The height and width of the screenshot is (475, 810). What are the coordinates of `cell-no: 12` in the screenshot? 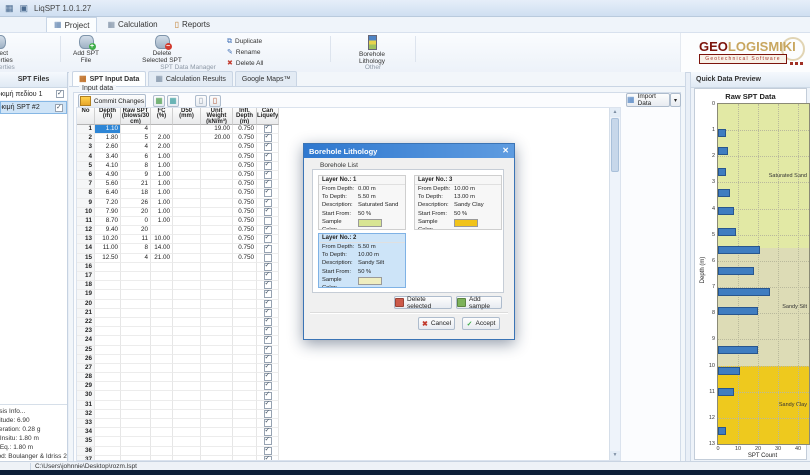 It's located at (86, 231).